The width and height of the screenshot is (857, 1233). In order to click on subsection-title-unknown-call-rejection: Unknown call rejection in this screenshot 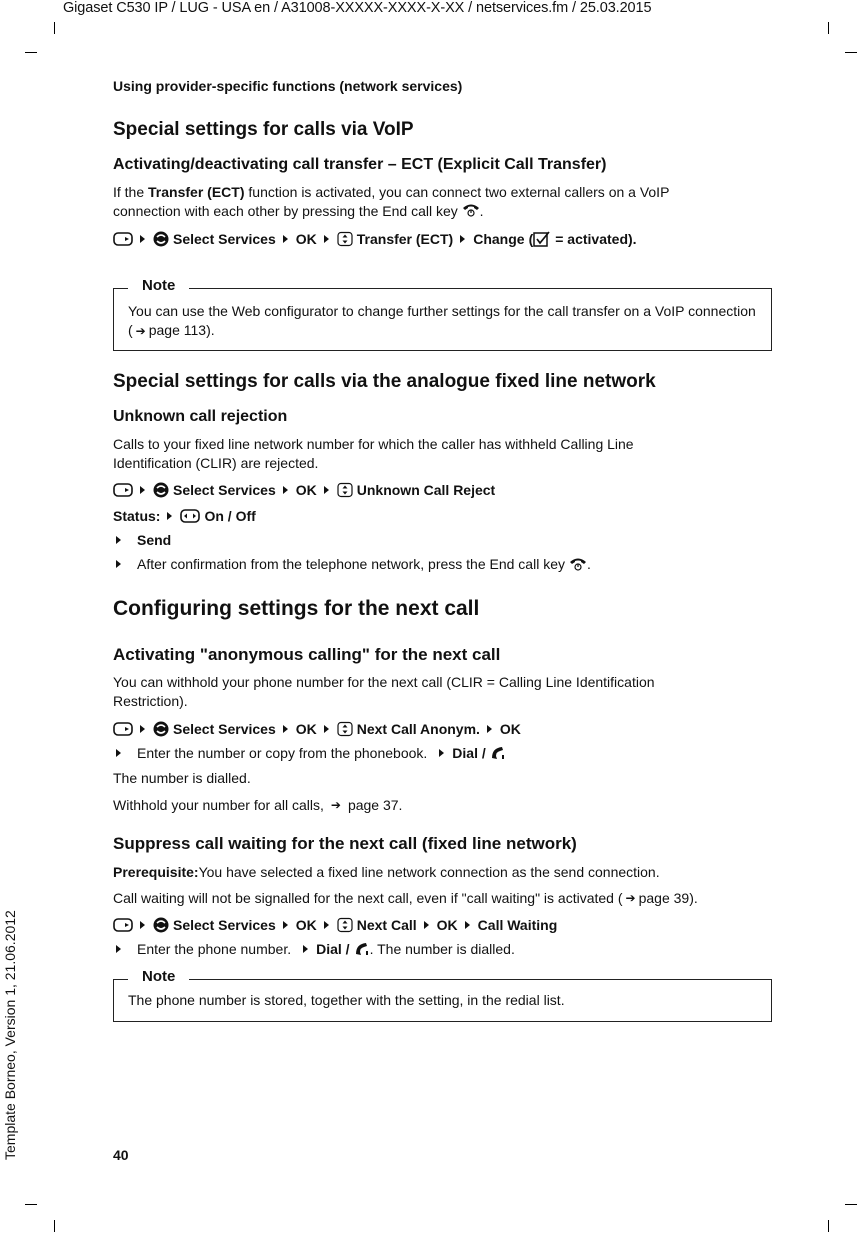, I will do `click(200, 416)`.